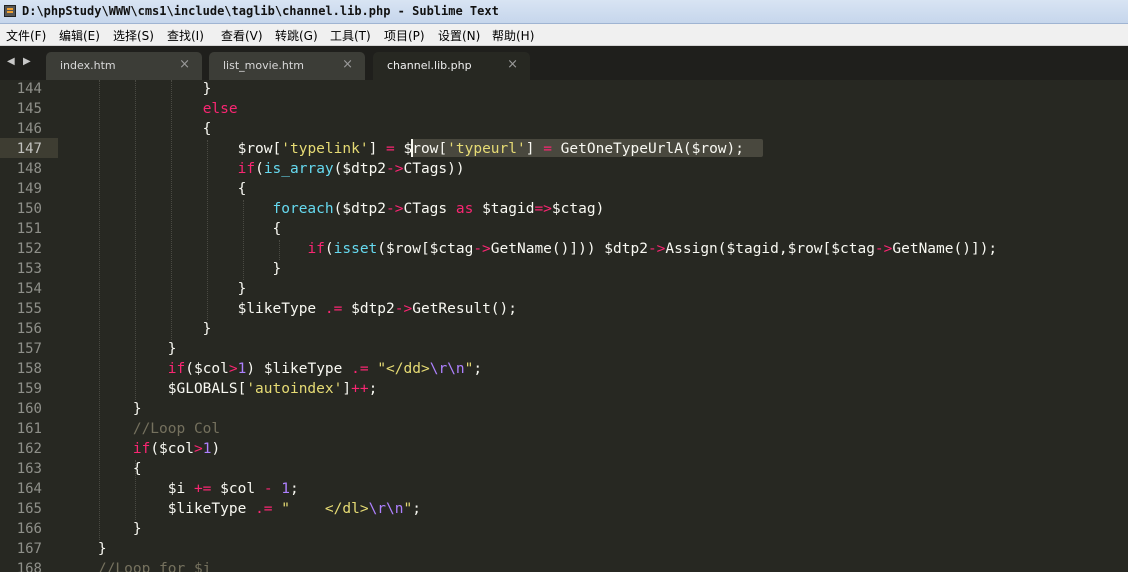  Describe the element at coordinates (447, 369) in the screenshot. I see `code-token: \r\n` at that location.